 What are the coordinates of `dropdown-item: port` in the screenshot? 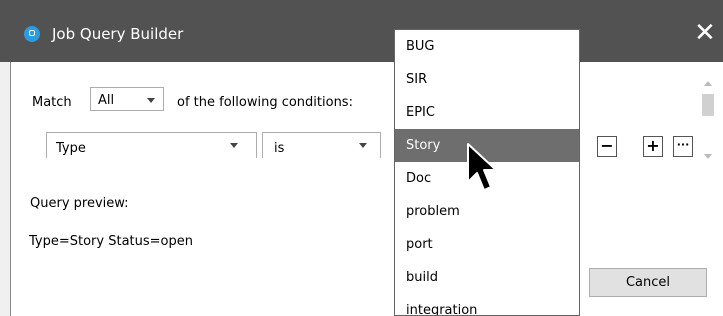 It's located at (487, 244).